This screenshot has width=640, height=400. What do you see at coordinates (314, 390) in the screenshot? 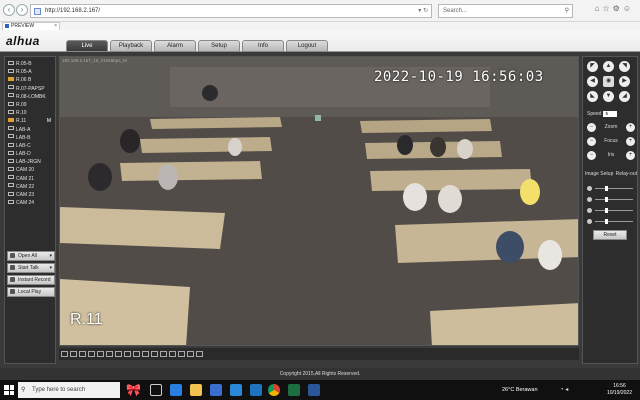
I see `word-icon` at bounding box center [314, 390].